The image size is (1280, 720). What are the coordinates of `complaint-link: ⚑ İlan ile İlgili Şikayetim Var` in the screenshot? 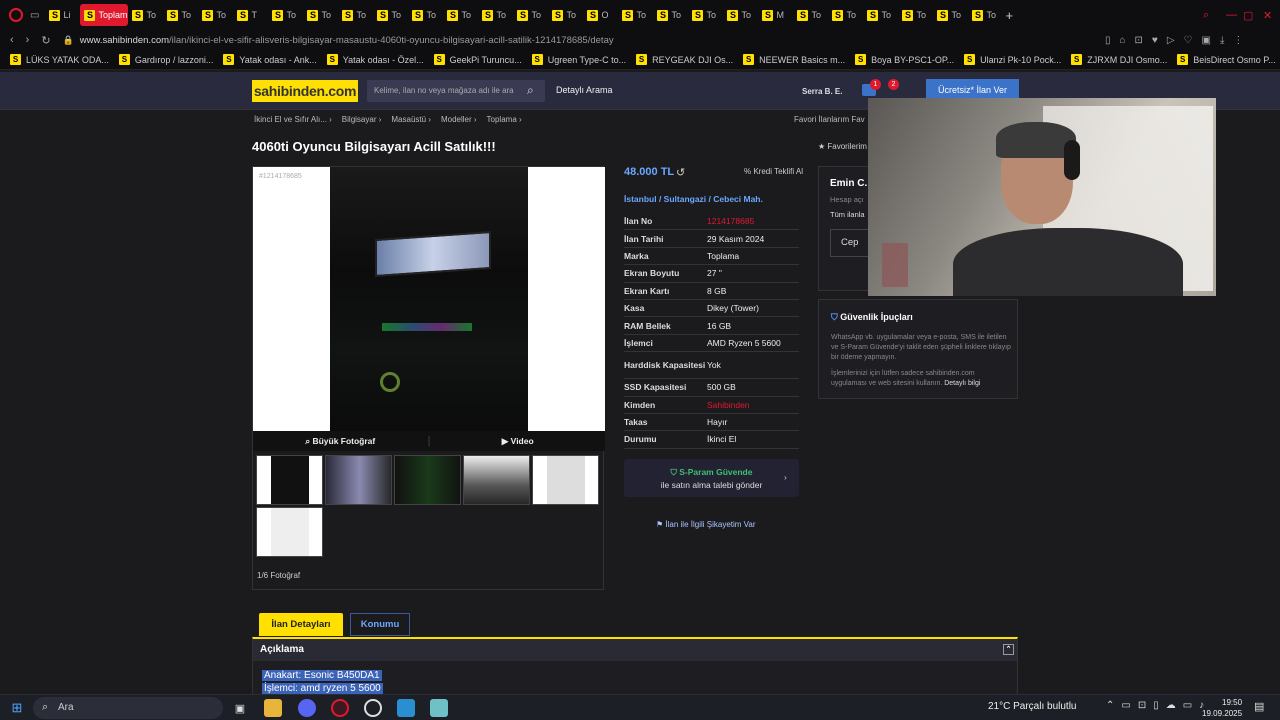 It's located at (706, 524).